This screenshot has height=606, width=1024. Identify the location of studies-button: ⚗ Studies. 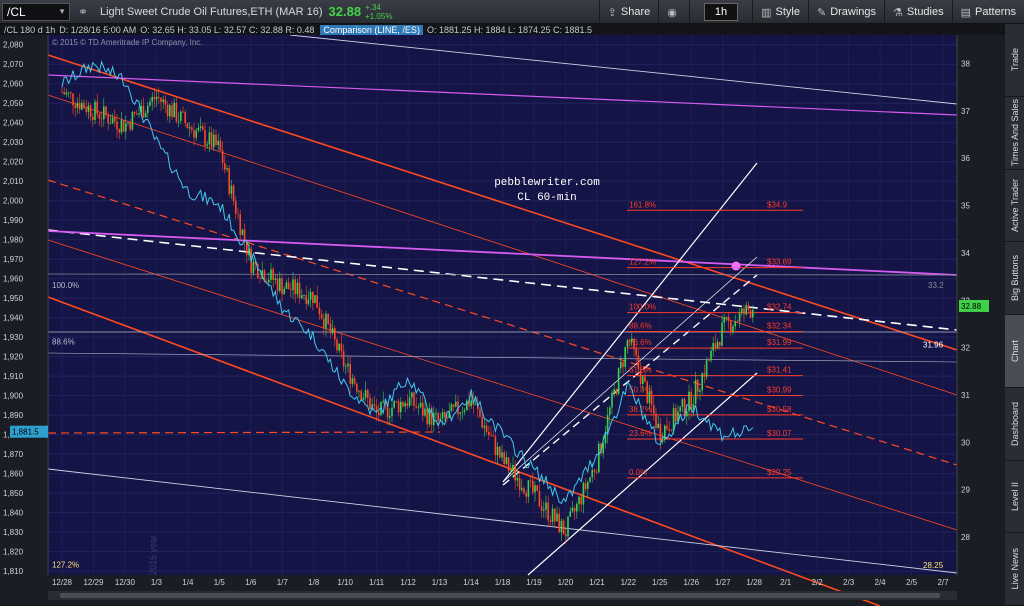
(918, 12).